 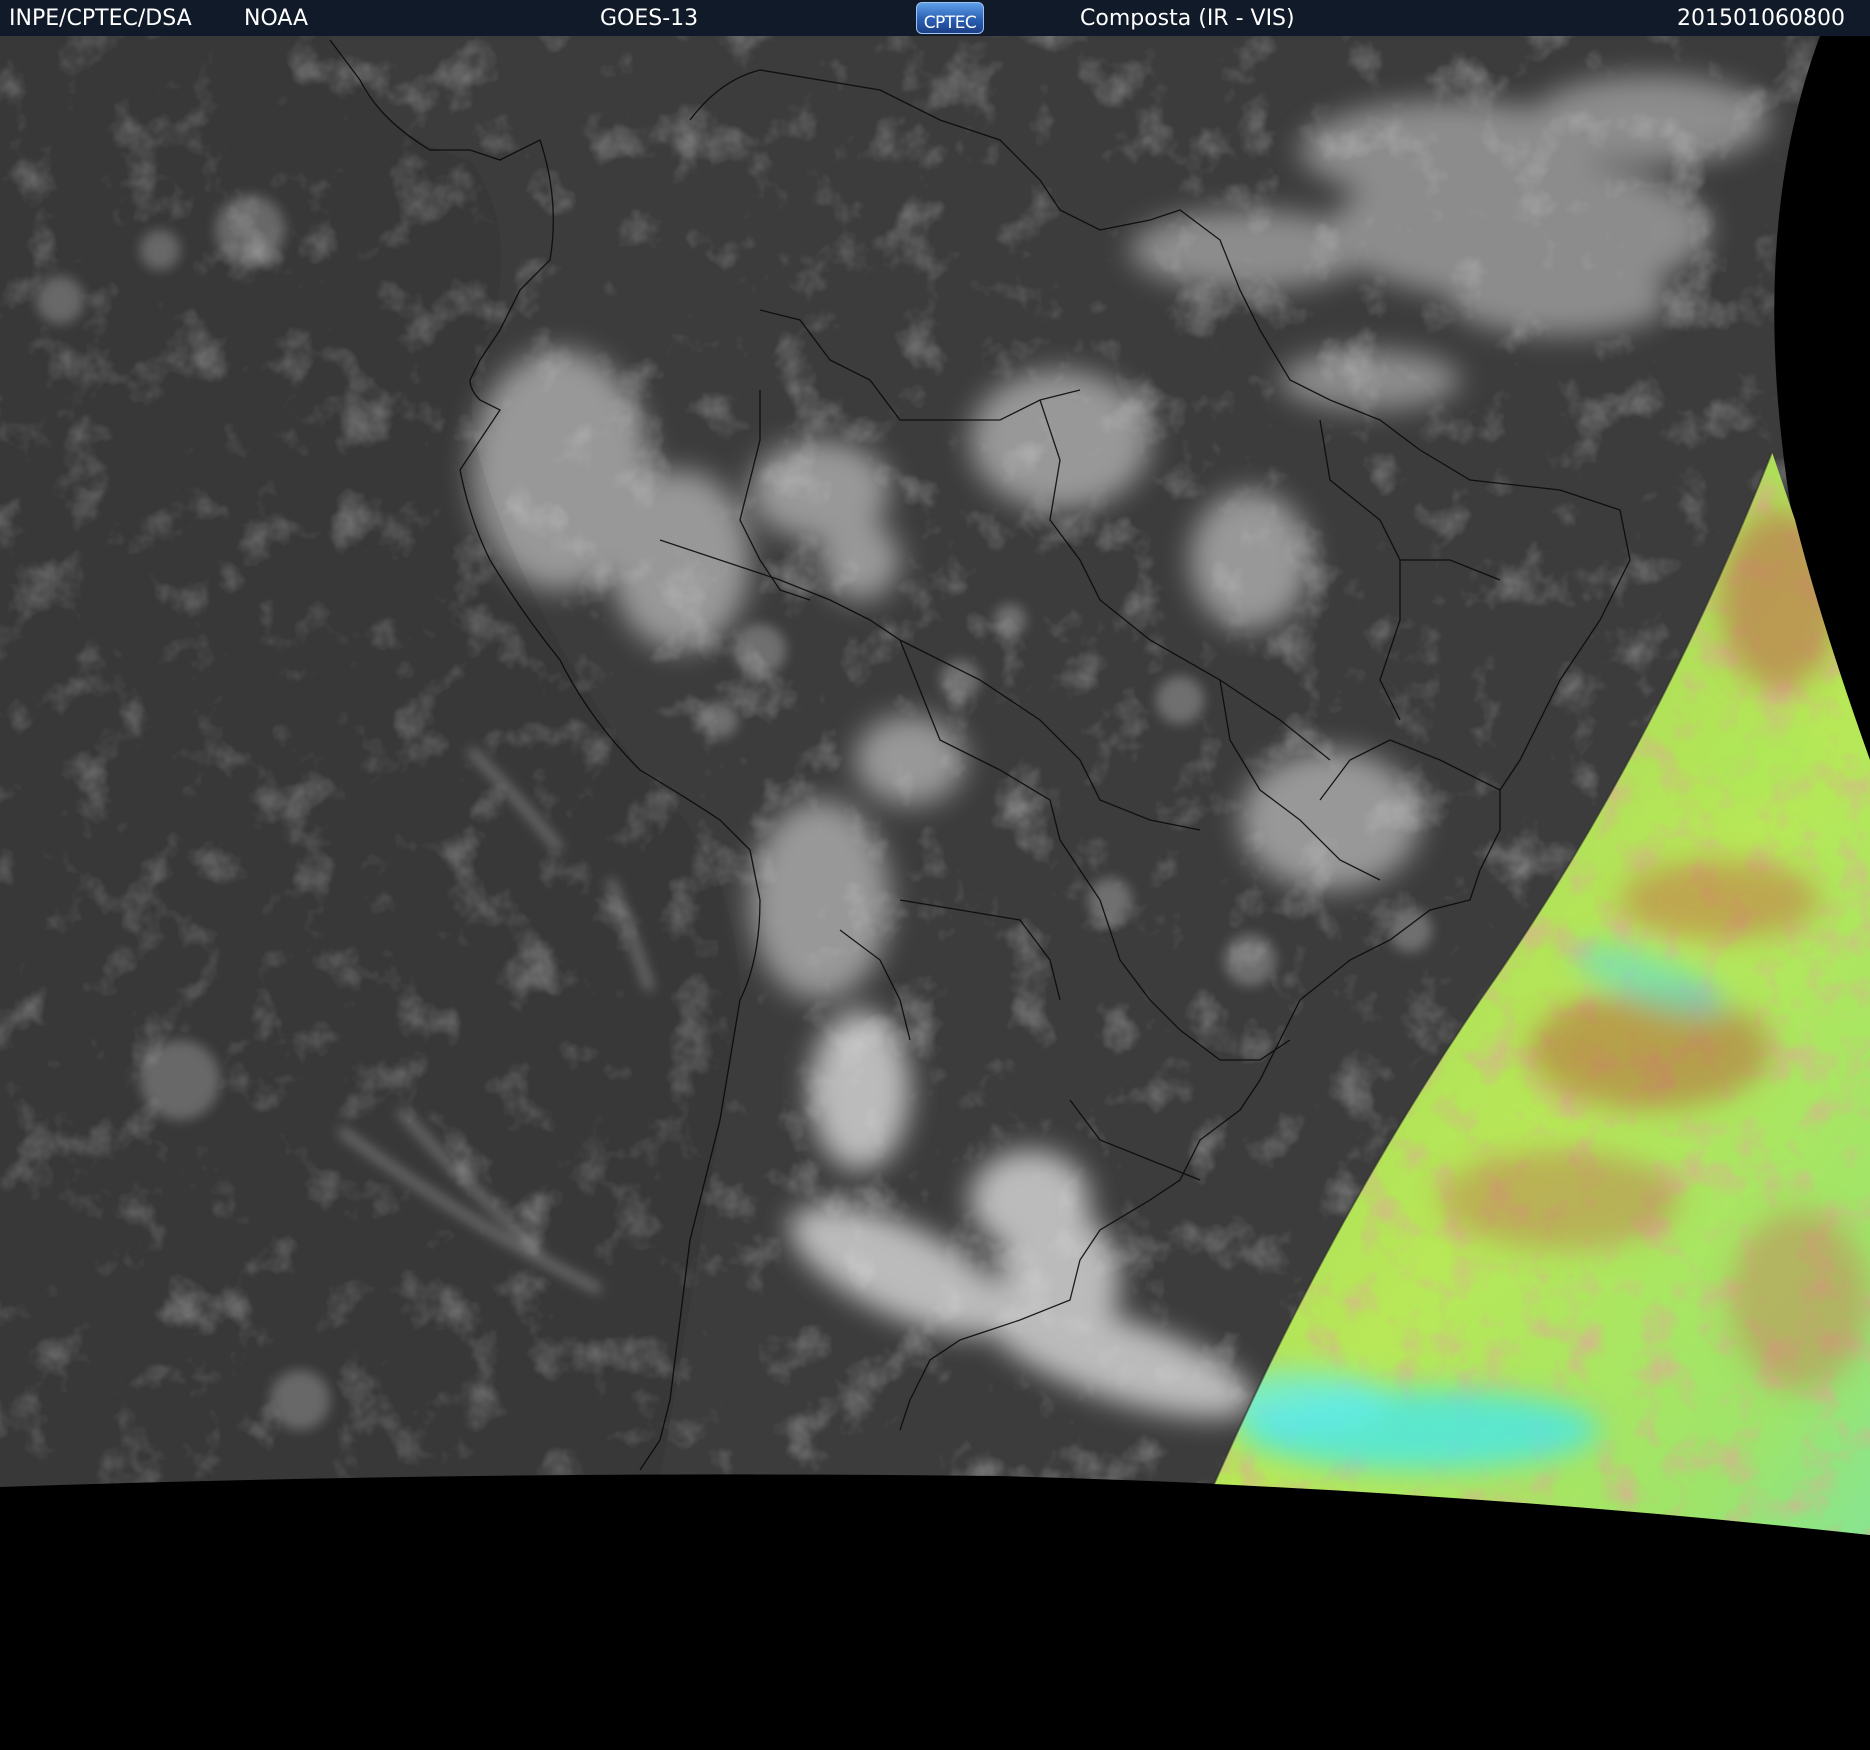 What do you see at coordinates (950, 23) in the screenshot?
I see `cptec-logo-text: CPTEC` at bounding box center [950, 23].